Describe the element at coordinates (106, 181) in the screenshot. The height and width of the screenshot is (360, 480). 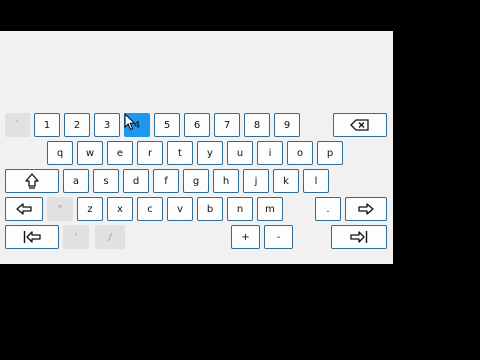
I see `key-s: s` at that location.